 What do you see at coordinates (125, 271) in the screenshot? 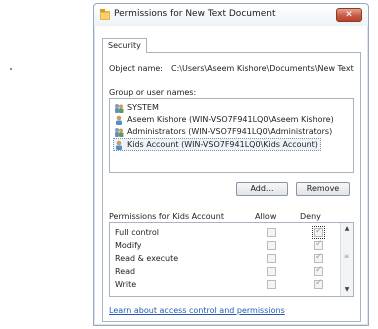
I see `permission-name: Read` at bounding box center [125, 271].